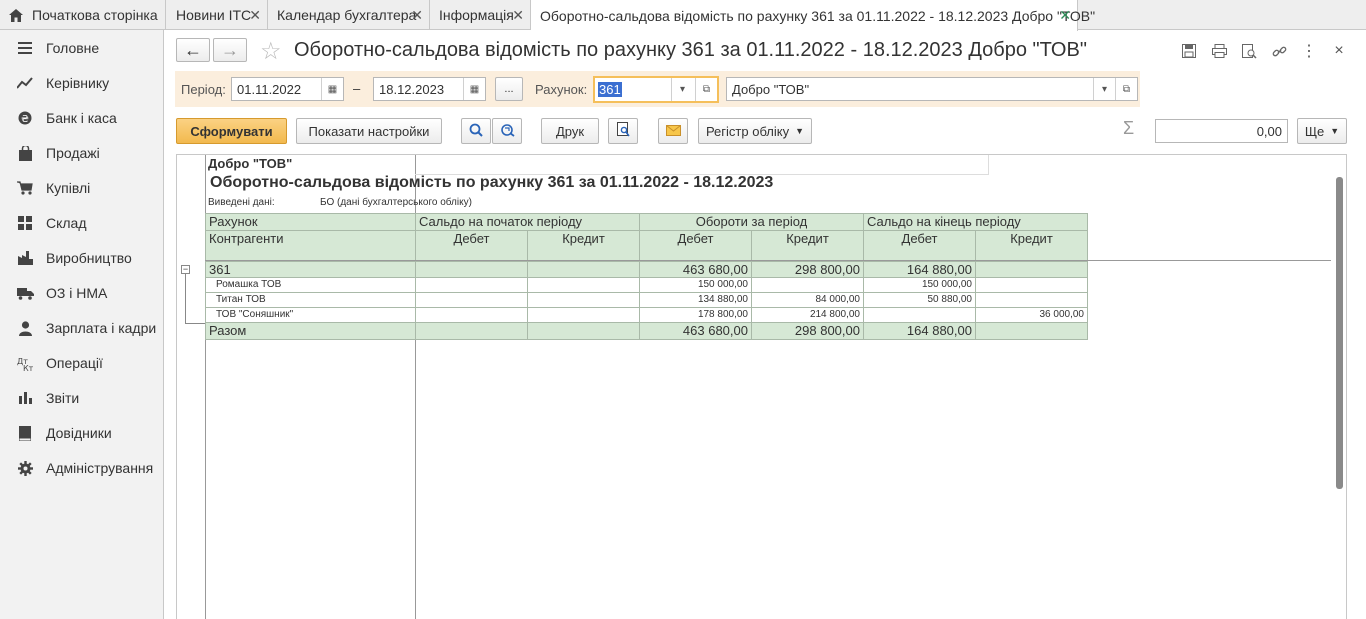  What do you see at coordinates (77, 293) in the screenshot?
I see `sidebar-item-label: ОЗ і НМА` at bounding box center [77, 293].